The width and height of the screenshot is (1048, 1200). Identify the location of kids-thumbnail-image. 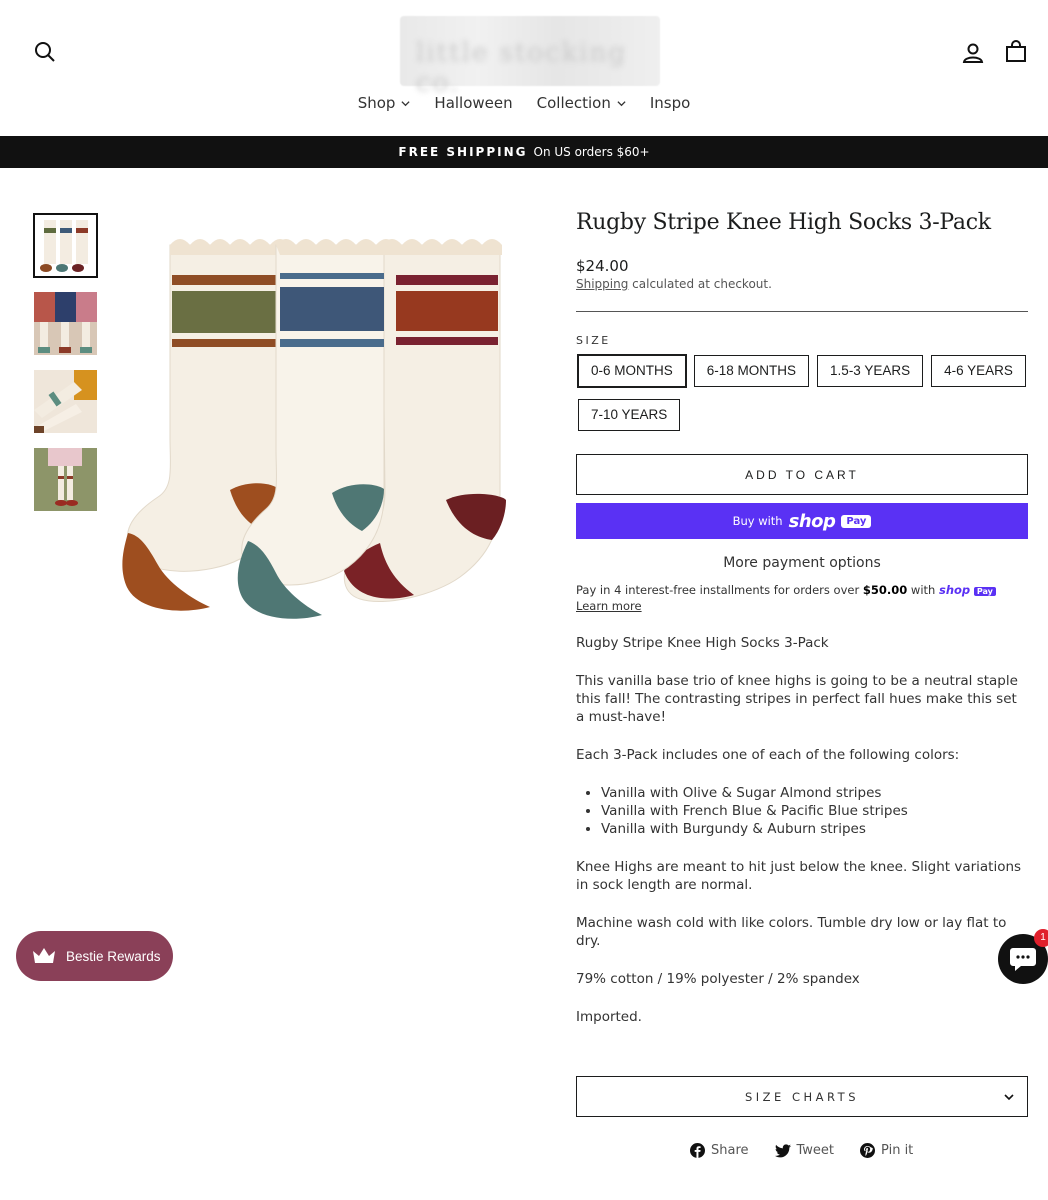
(65, 323).